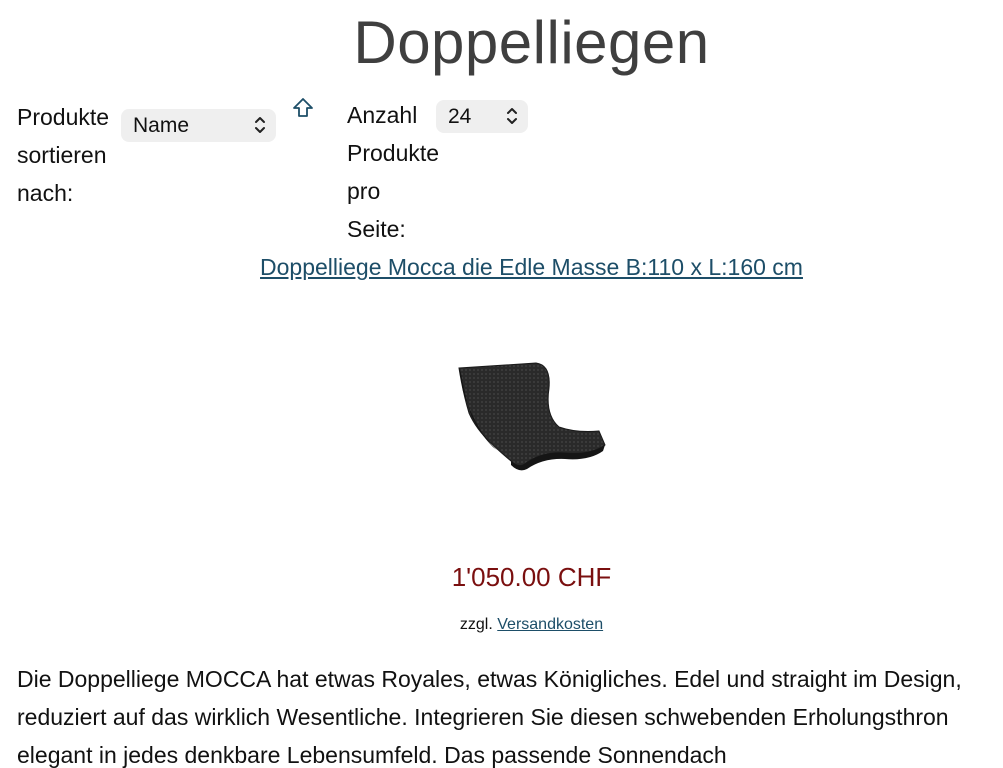 This screenshot has width=1003, height=768. Describe the element at coordinates (550, 624) in the screenshot. I see `shipping-costs-link: Versandkosten` at that location.